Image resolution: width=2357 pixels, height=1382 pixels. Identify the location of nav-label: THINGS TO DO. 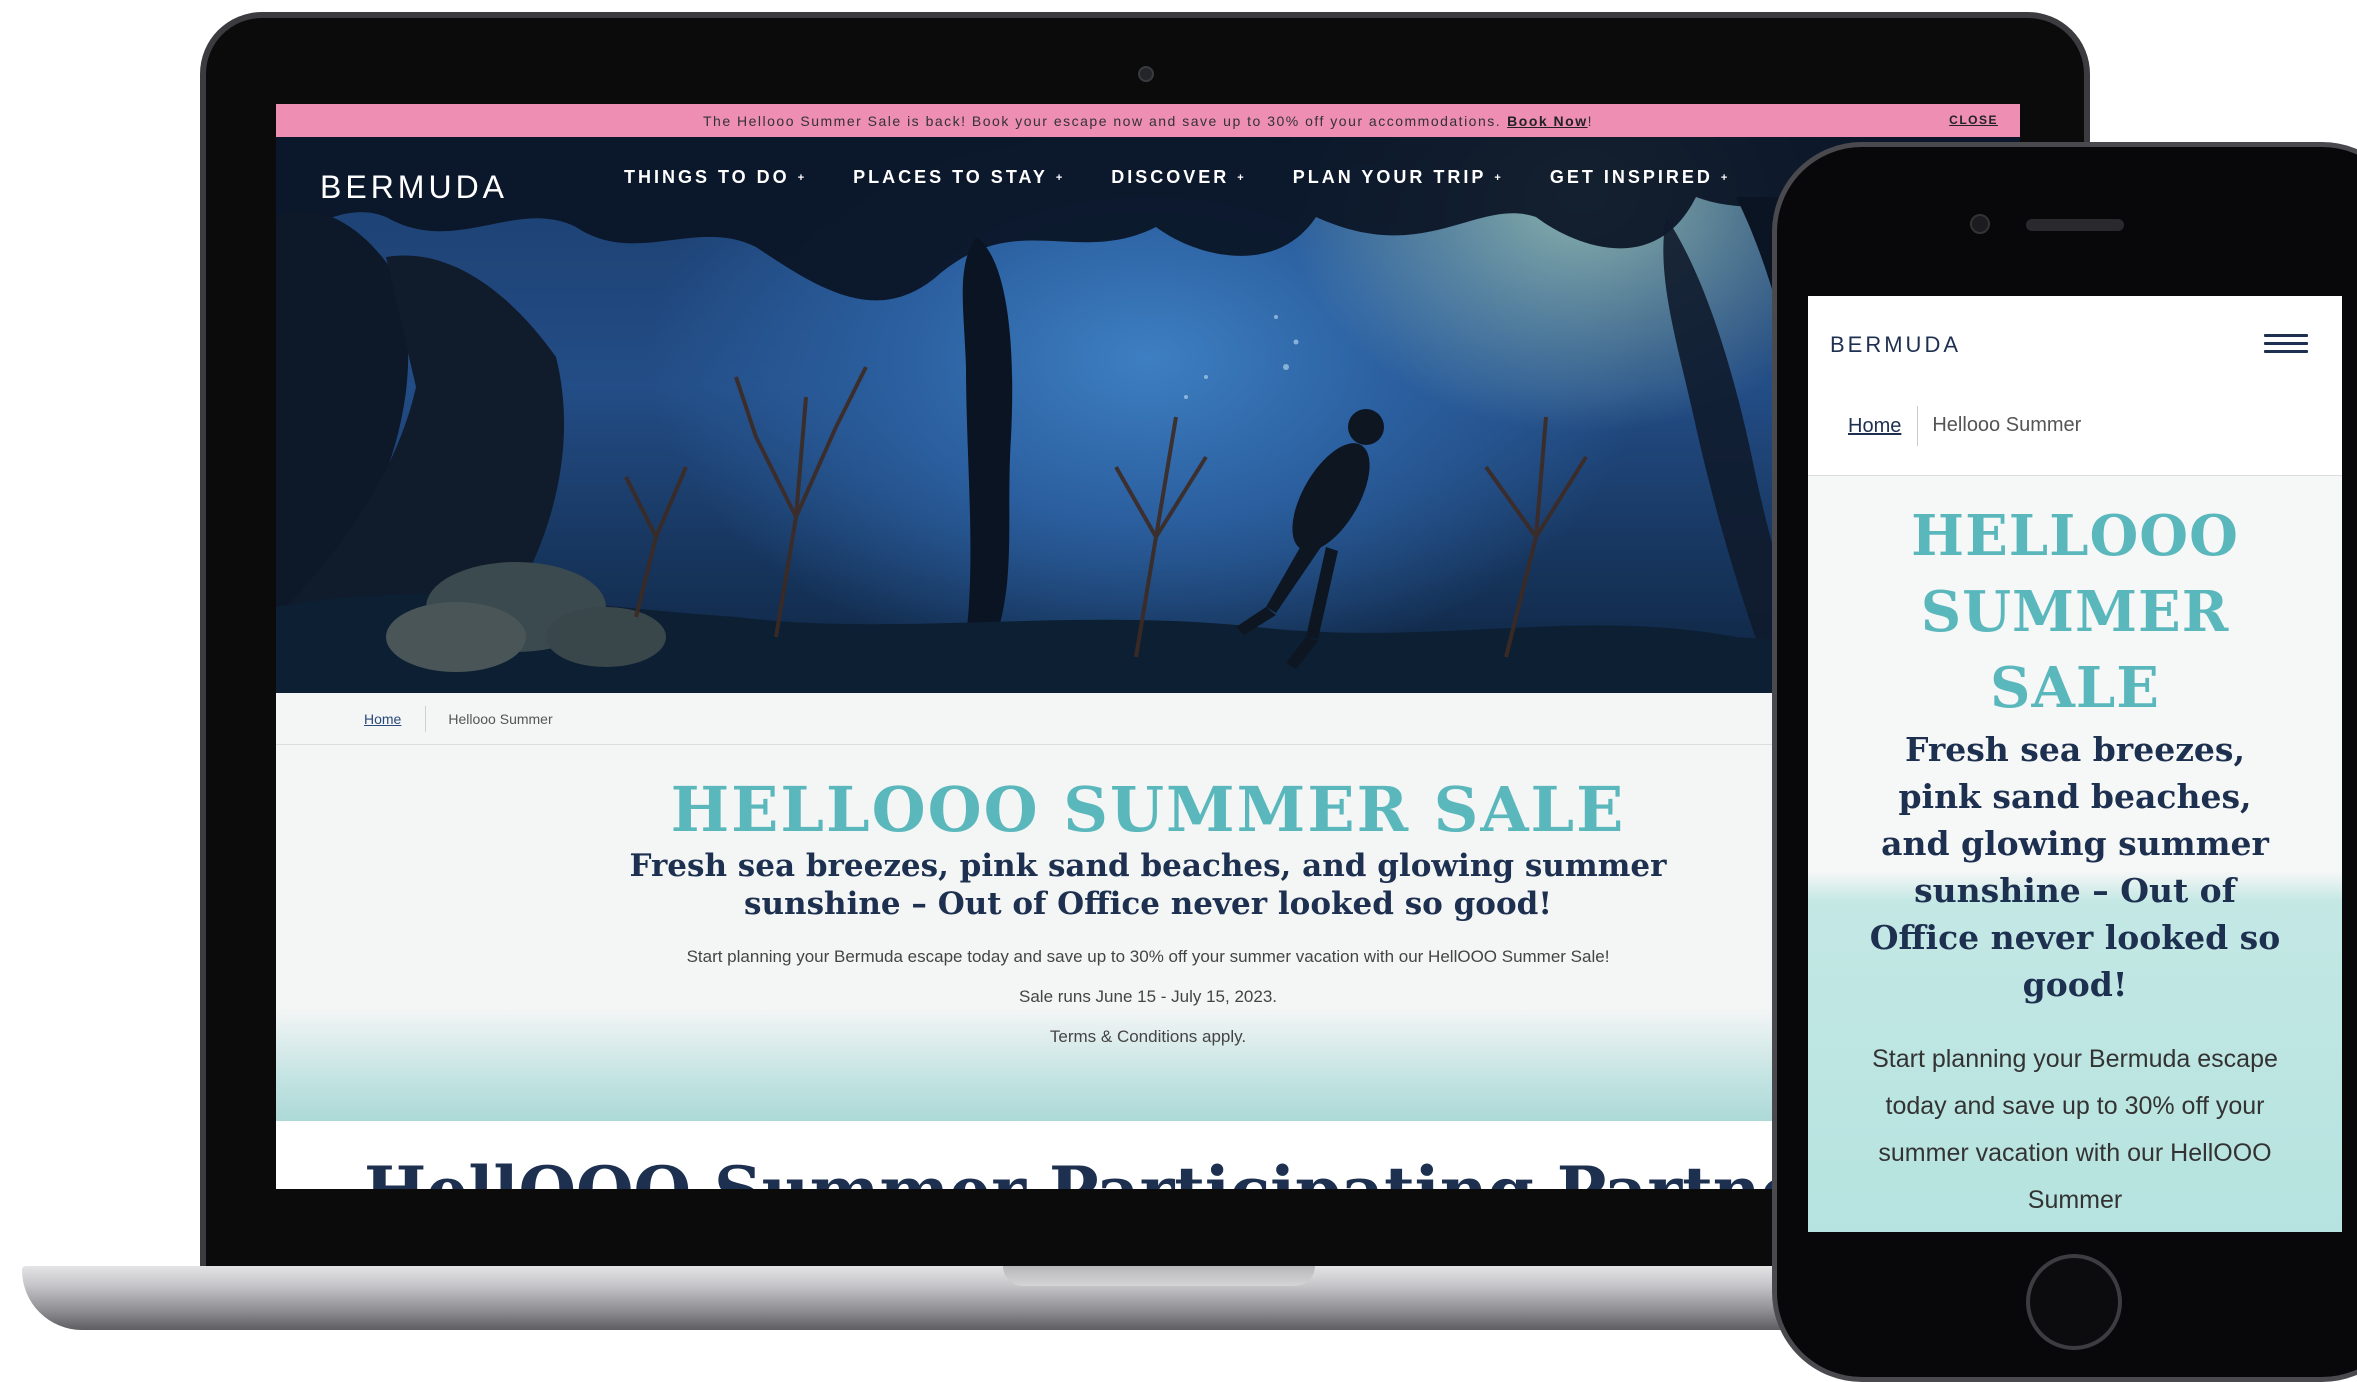
(707, 177).